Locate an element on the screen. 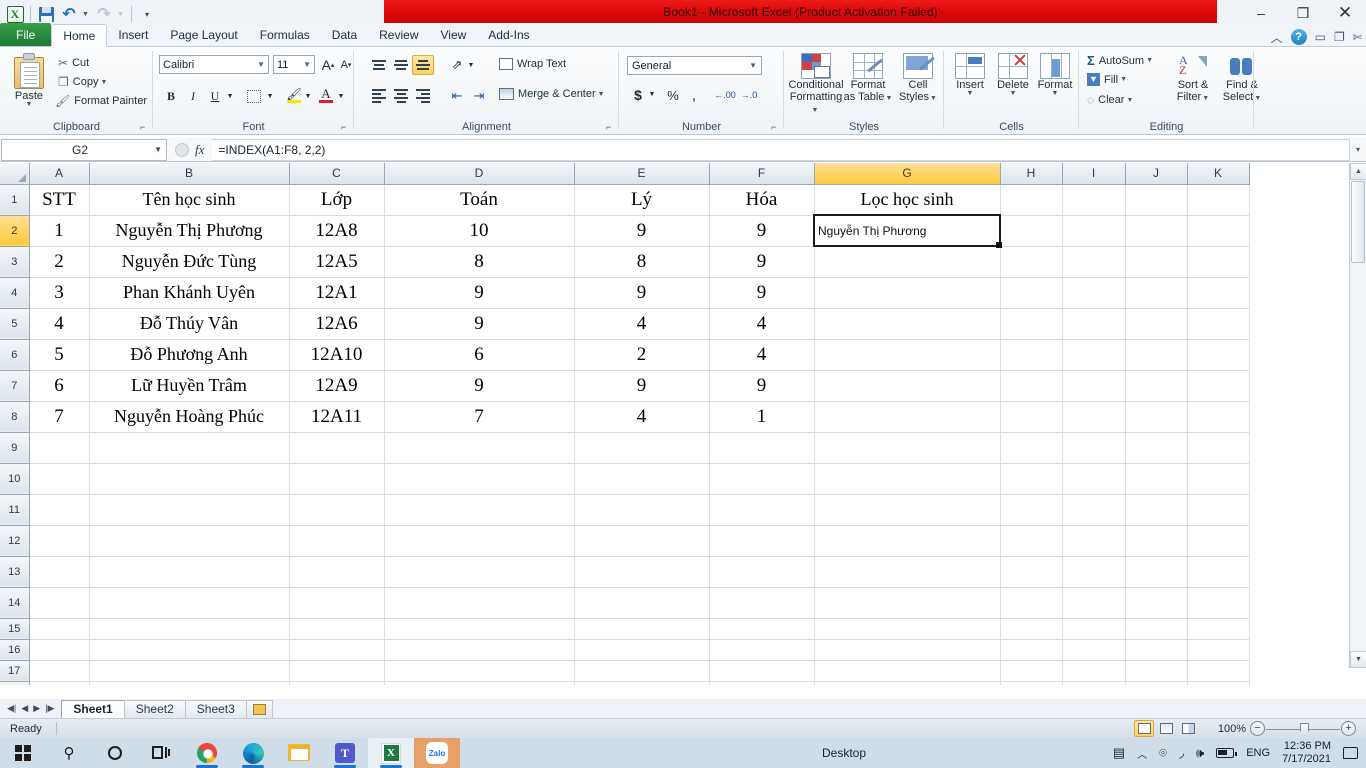 The image size is (1366, 768). page-layout-view-button is located at coordinates (1166, 728).